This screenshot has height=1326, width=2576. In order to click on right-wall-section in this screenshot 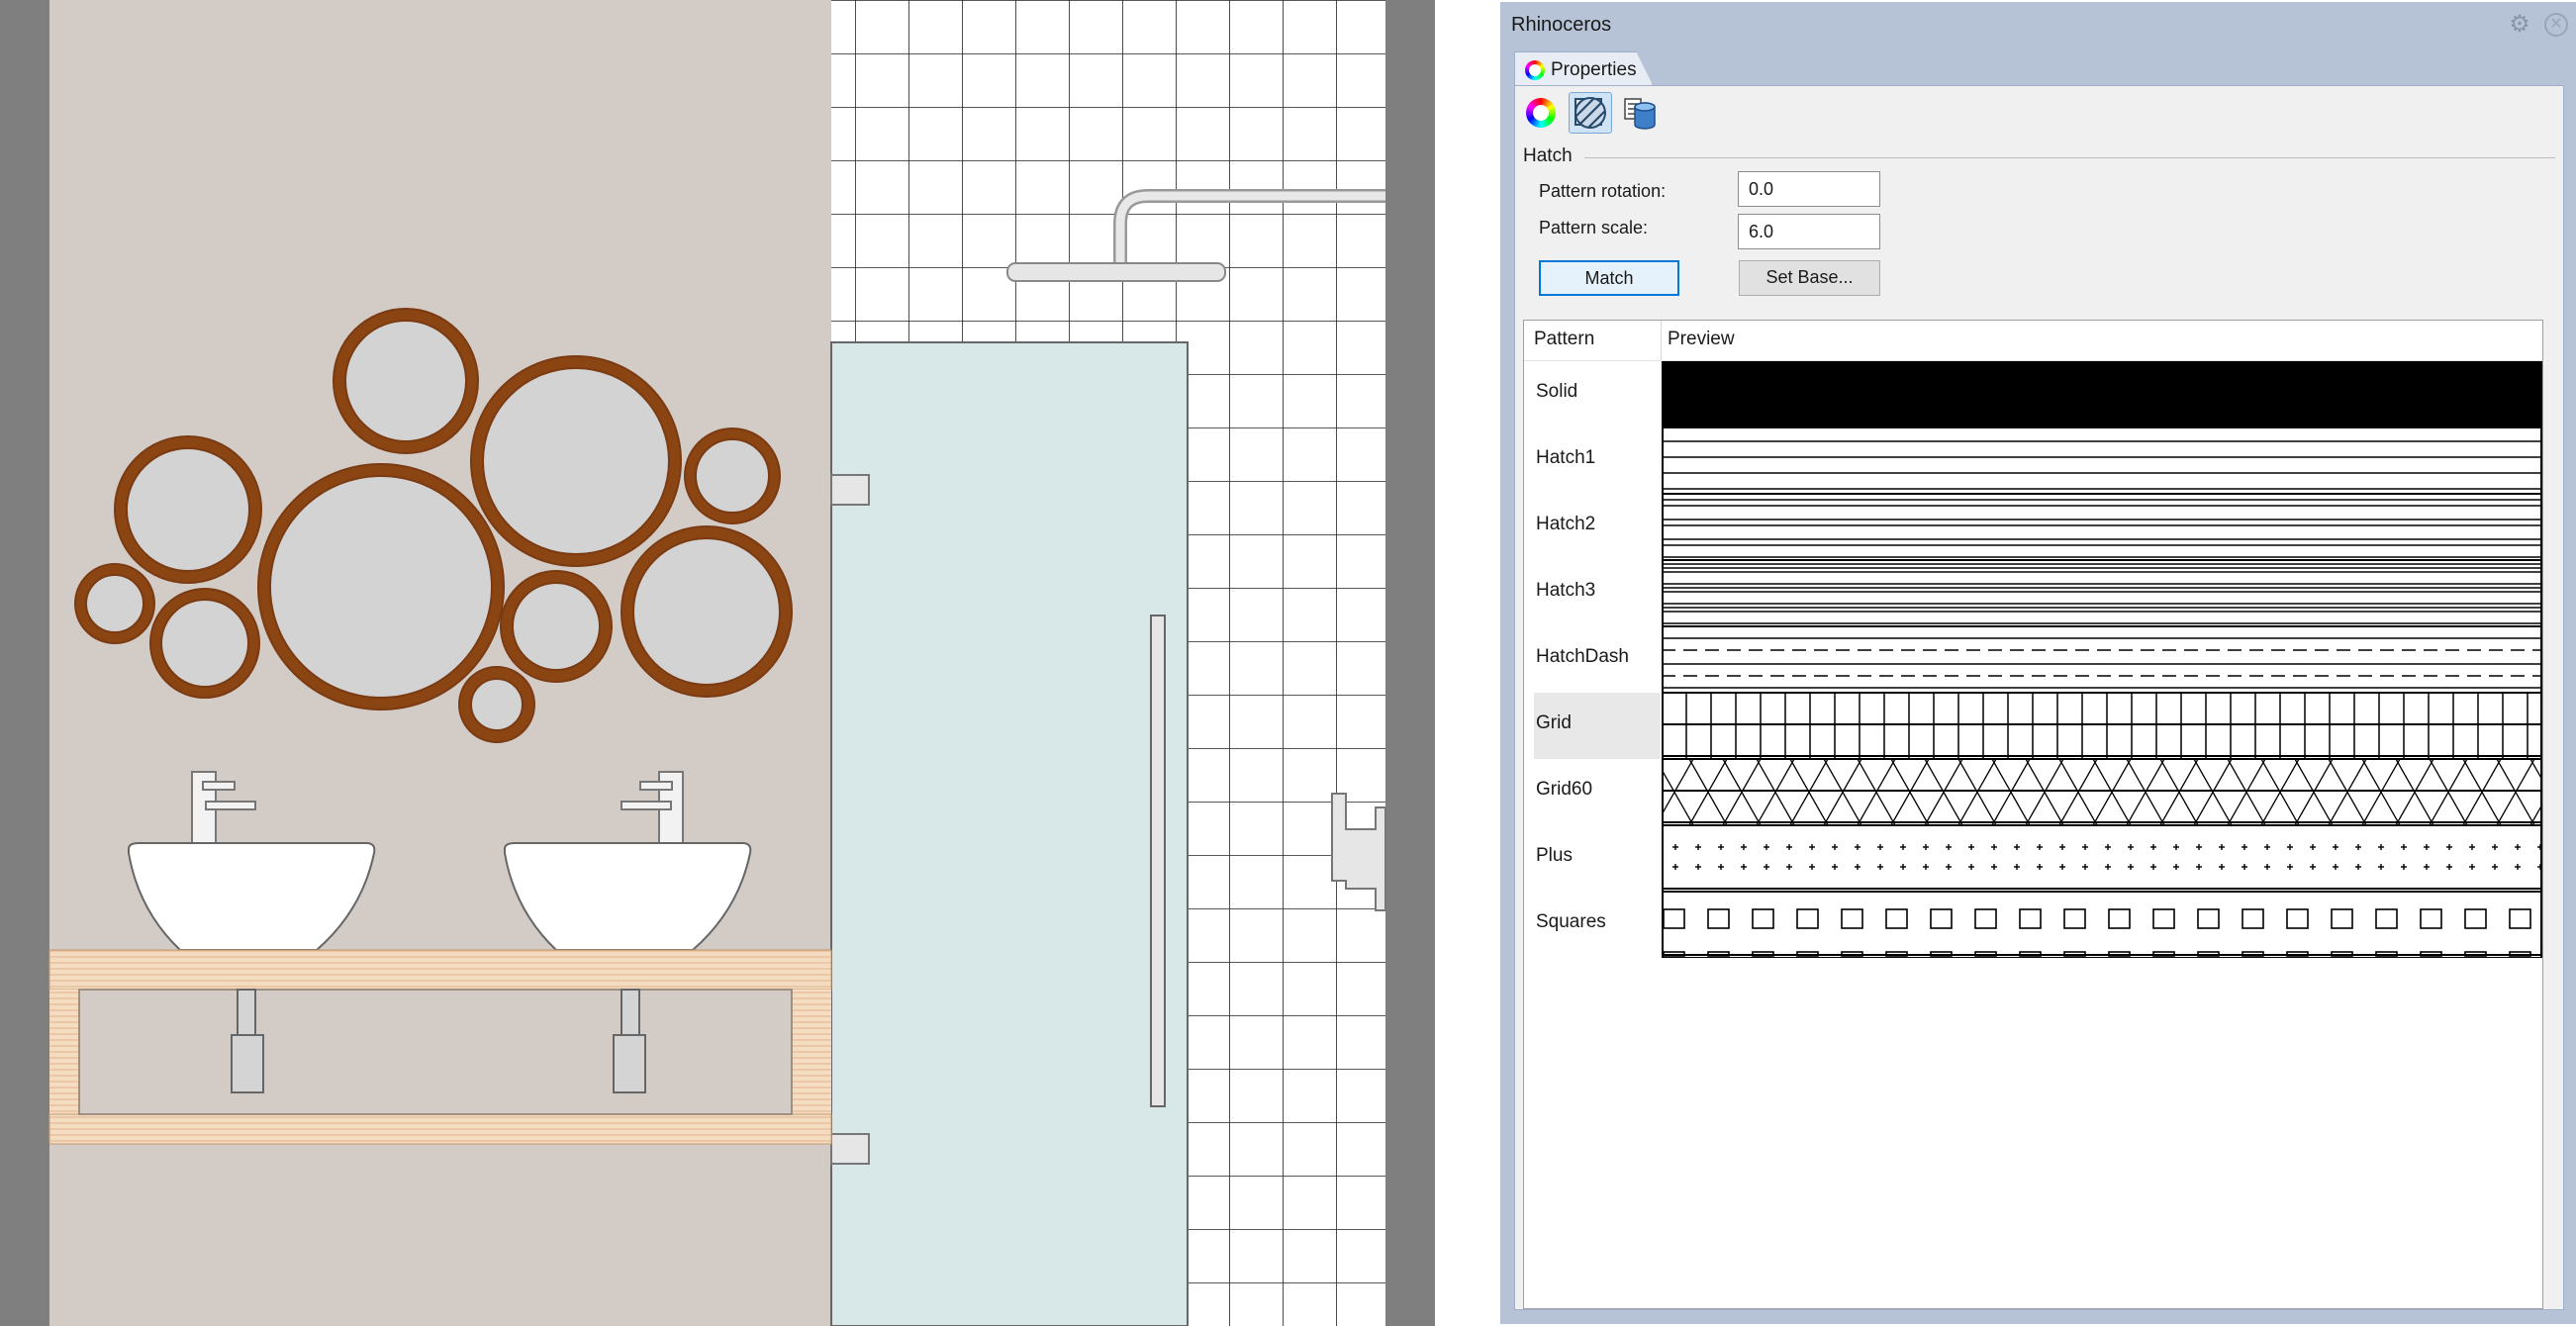, I will do `click(1410, 663)`.